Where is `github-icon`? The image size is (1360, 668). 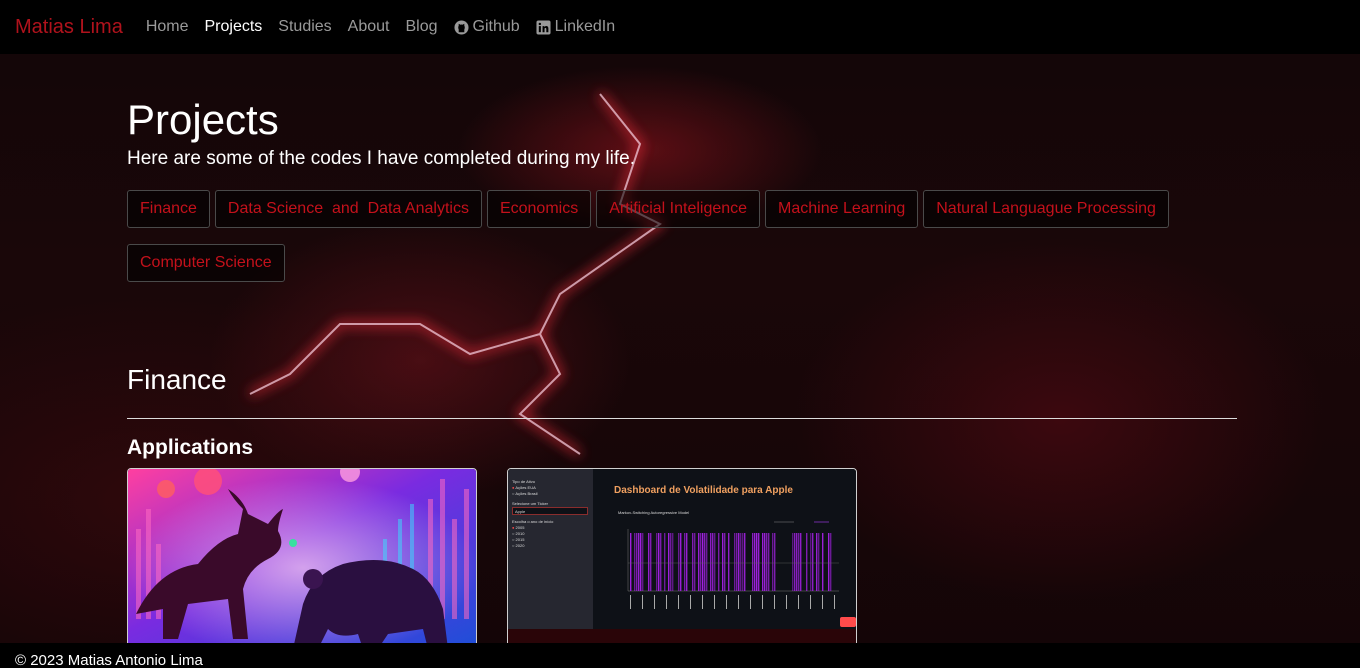 github-icon is located at coordinates (461, 27).